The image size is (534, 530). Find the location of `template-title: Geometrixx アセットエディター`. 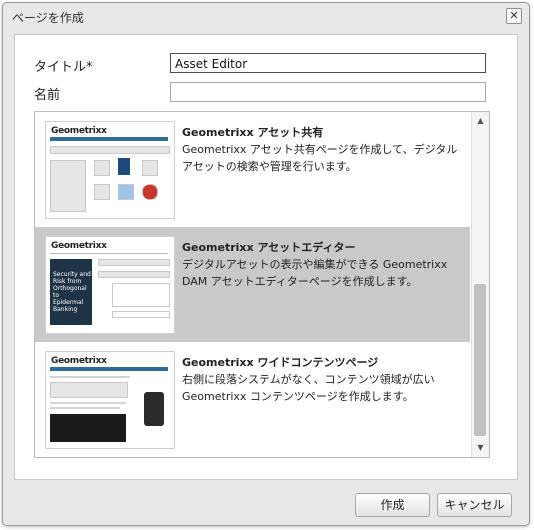

template-title: Geometrixx アセットエディター is located at coordinates (269, 247).